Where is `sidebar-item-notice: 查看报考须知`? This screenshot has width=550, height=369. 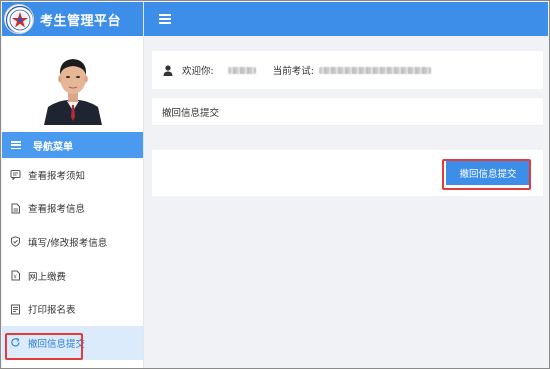
sidebar-item-notice: 查看报考须知 is located at coordinates (72, 175).